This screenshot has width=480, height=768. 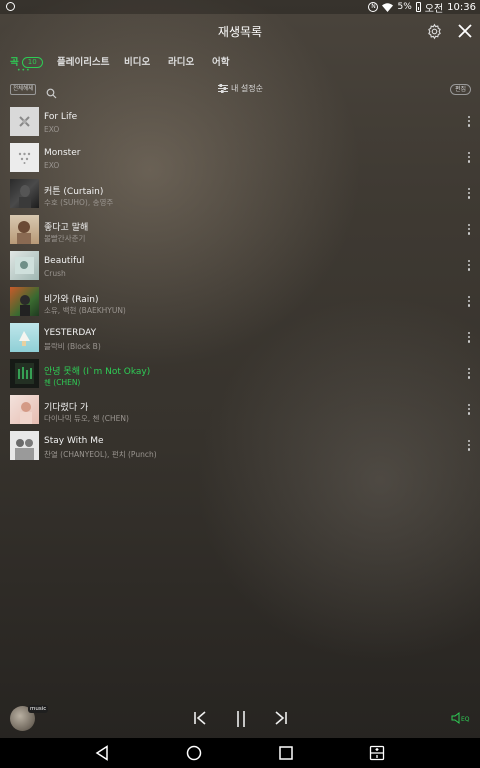 I want to click on pause-icon, so click(x=241, y=721).